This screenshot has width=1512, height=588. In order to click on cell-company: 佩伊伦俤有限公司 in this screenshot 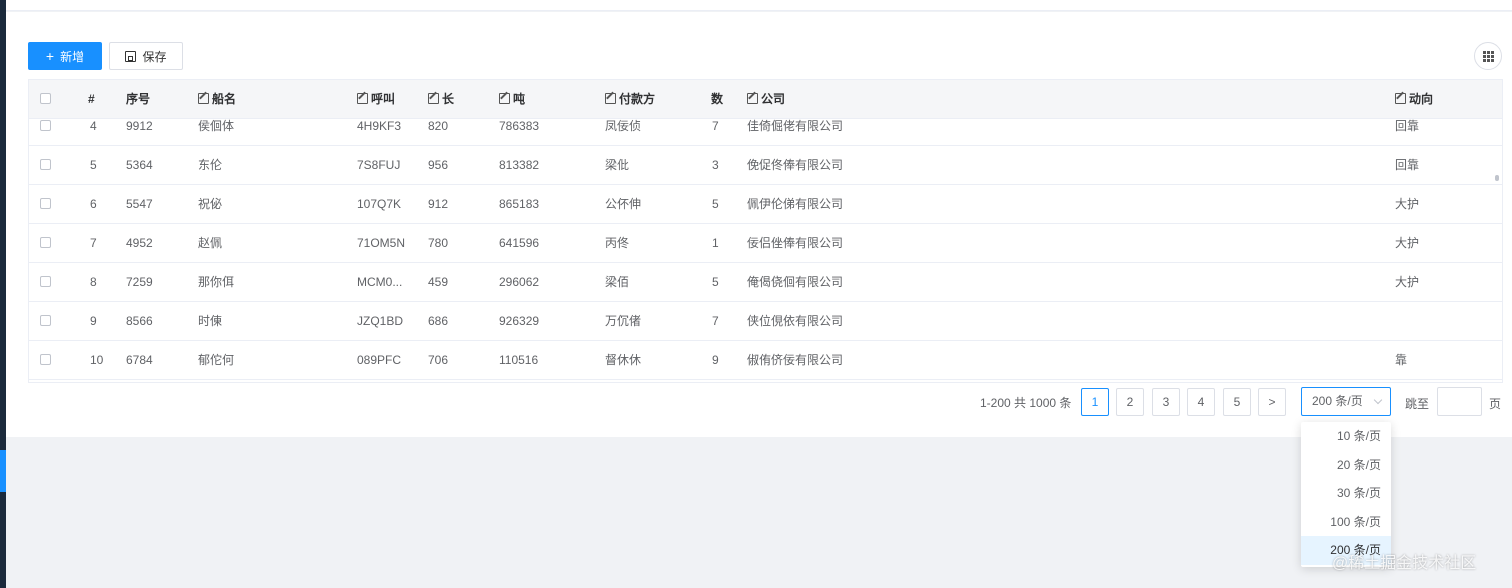, I will do `click(795, 204)`.